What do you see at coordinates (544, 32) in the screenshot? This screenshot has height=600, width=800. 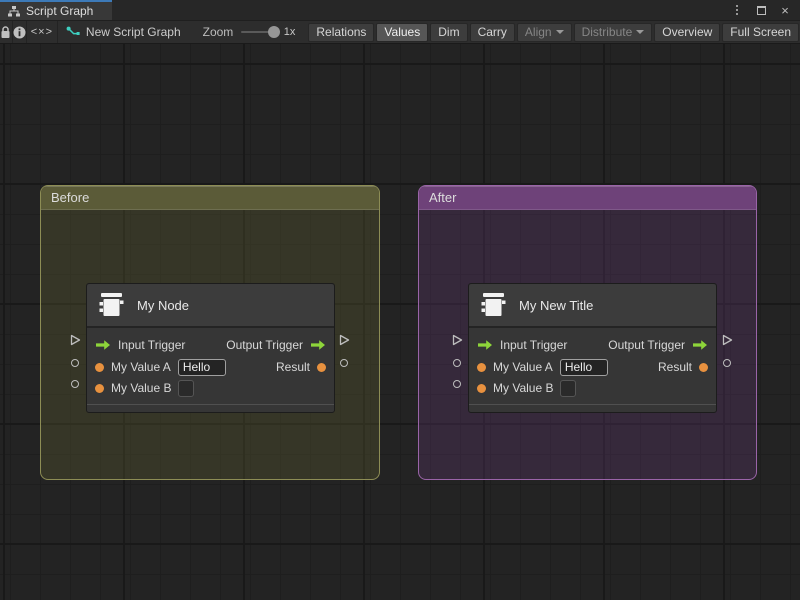 I see `align-button: Align` at bounding box center [544, 32].